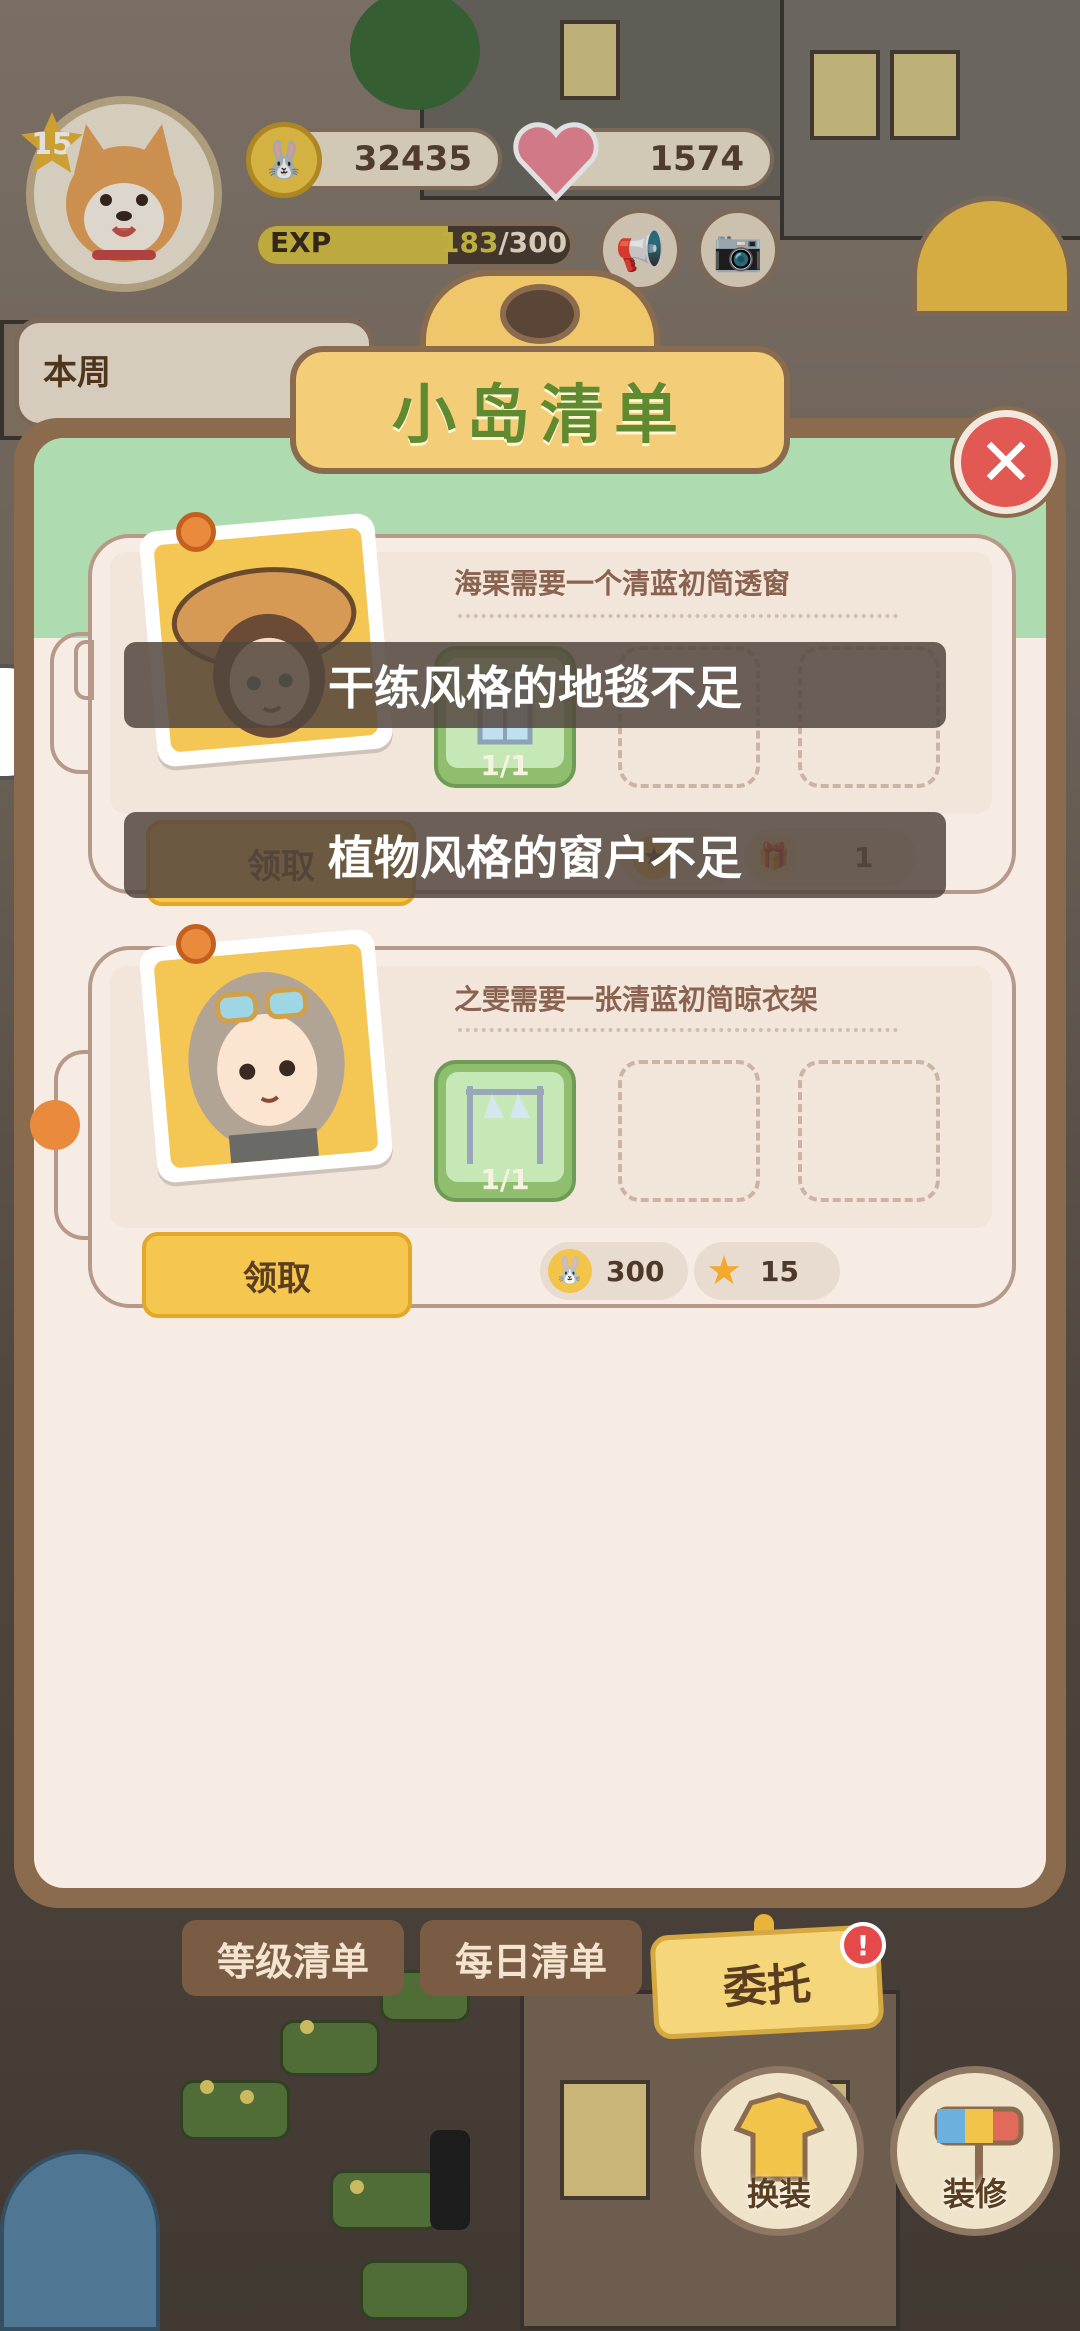 This screenshot has height=2331, width=1080. Describe the element at coordinates (724, 1271) in the screenshot. I see `star-icon: ★` at that location.